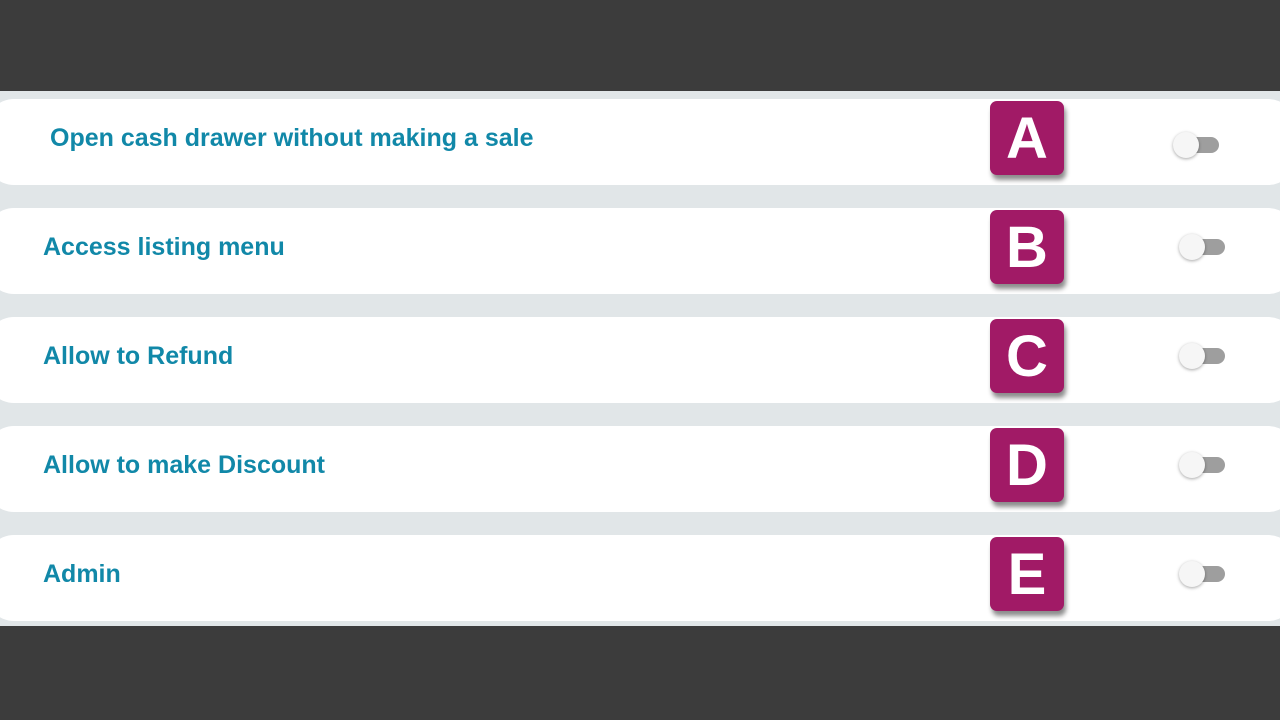 The height and width of the screenshot is (720, 1280). I want to click on allow-refund-toggle, so click(1202, 356).